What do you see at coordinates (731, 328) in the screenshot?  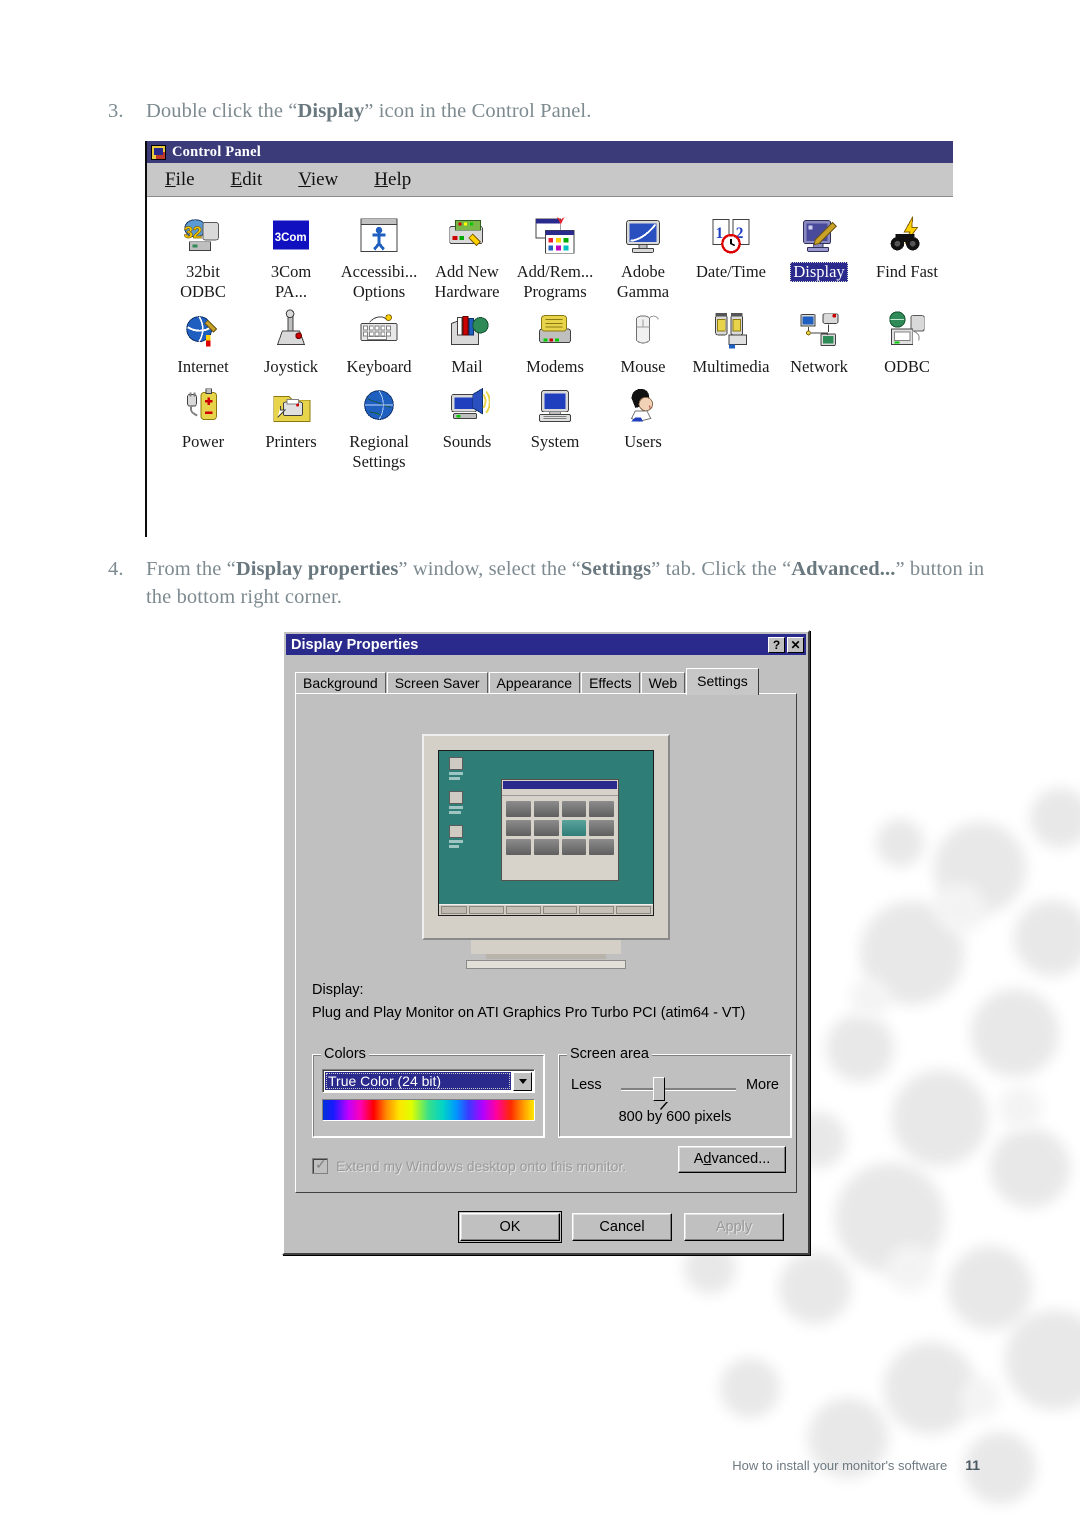 I see `multimedia-icon` at bounding box center [731, 328].